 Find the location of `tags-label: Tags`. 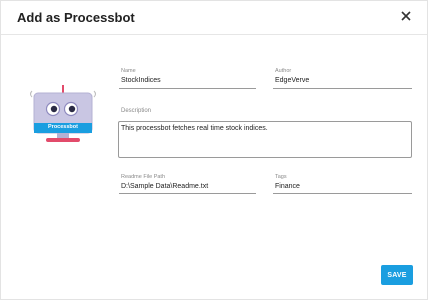

tags-label: Tags is located at coordinates (281, 177).